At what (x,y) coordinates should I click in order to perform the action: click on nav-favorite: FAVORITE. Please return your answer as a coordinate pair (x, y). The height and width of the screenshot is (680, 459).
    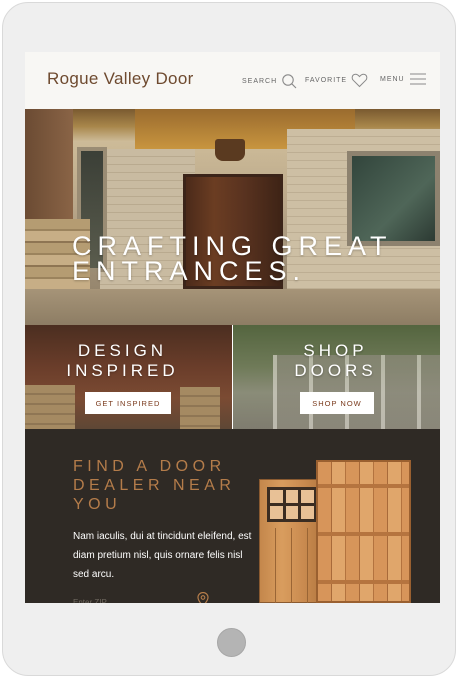
    Looking at the image, I should click on (336, 80).